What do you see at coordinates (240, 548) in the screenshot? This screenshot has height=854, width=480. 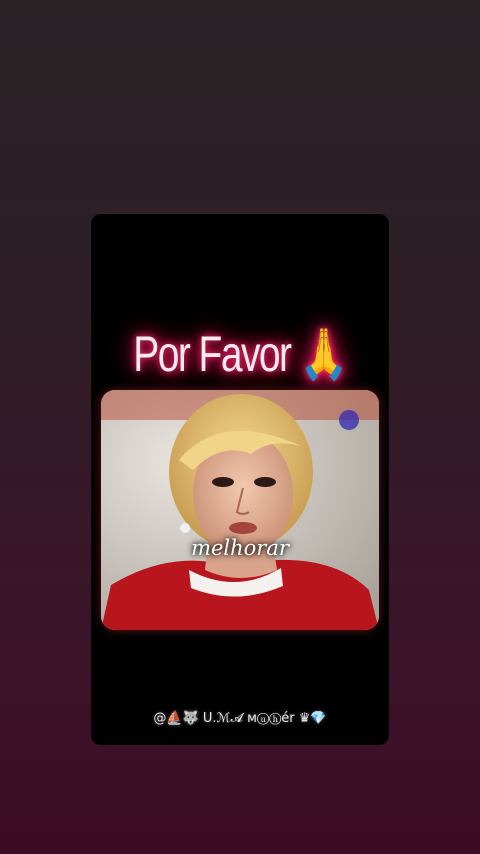 I see `video-caption: melhorar` at bounding box center [240, 548].